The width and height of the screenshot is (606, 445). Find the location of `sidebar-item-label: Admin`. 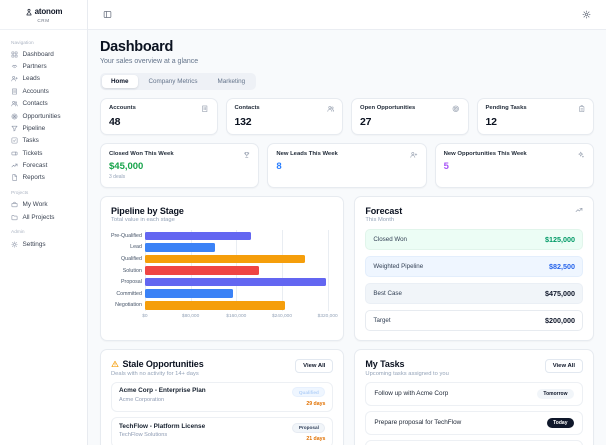

sidebar-item-label: Admin is located at coordinates (18, 233).